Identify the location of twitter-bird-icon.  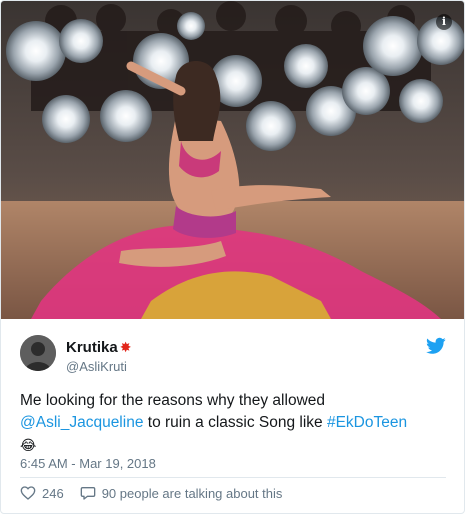
(436, 346).